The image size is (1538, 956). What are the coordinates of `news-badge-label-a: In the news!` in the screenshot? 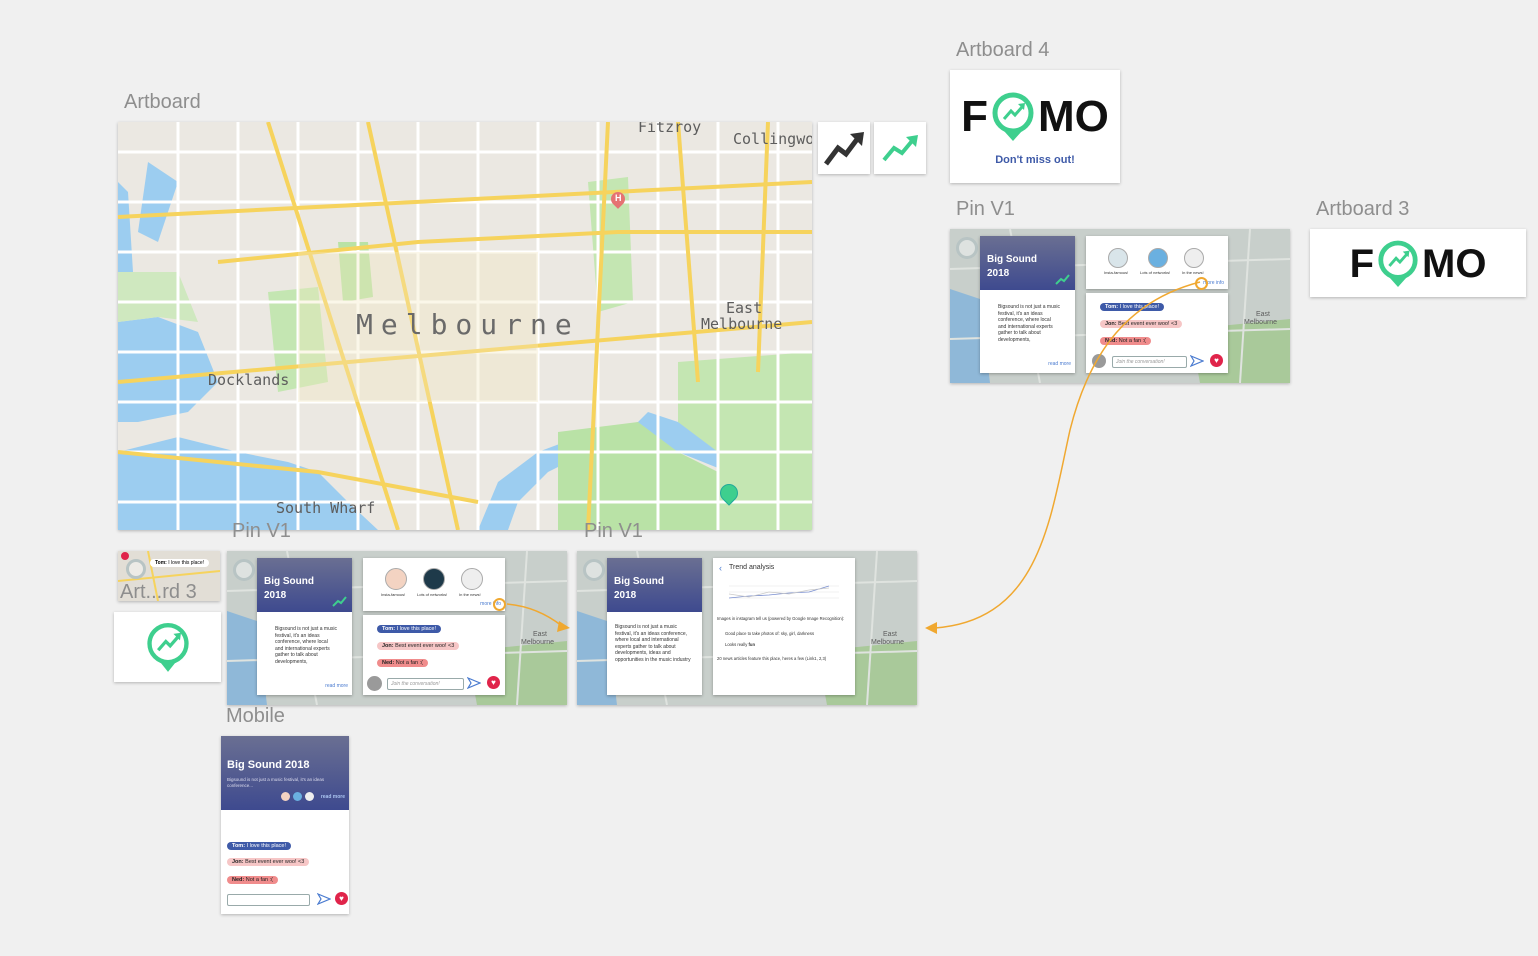 It's located at (470, 594).